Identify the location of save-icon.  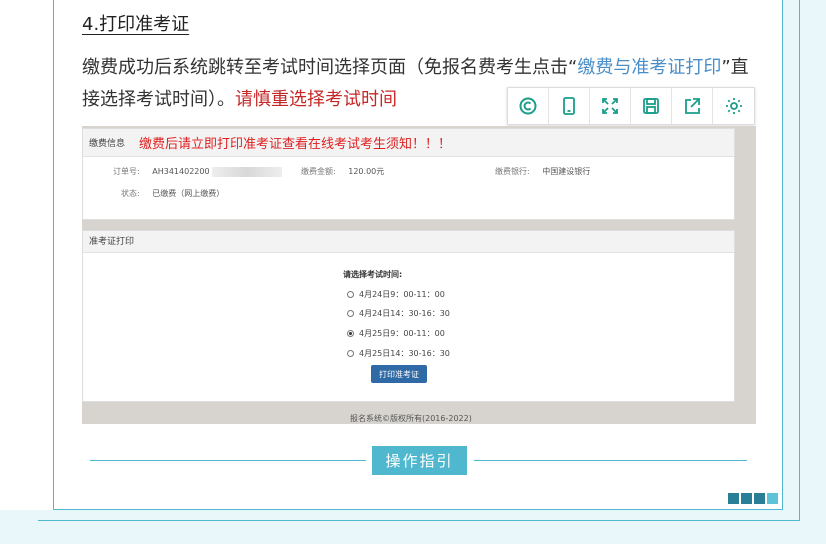
(651, 106).